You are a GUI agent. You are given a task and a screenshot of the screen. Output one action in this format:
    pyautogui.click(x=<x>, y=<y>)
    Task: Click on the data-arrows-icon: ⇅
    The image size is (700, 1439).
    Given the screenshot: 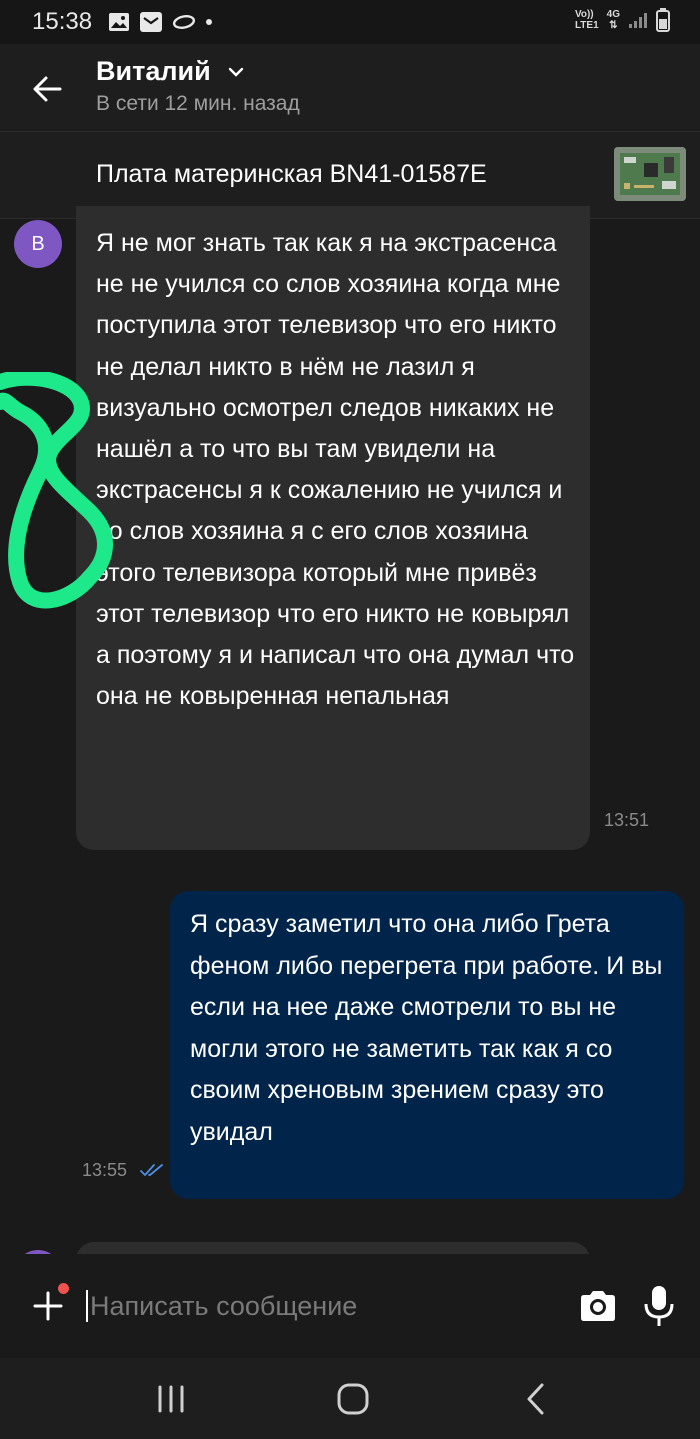 What is the action you would take?
    pyautogui.click(x=613, y=25)
    